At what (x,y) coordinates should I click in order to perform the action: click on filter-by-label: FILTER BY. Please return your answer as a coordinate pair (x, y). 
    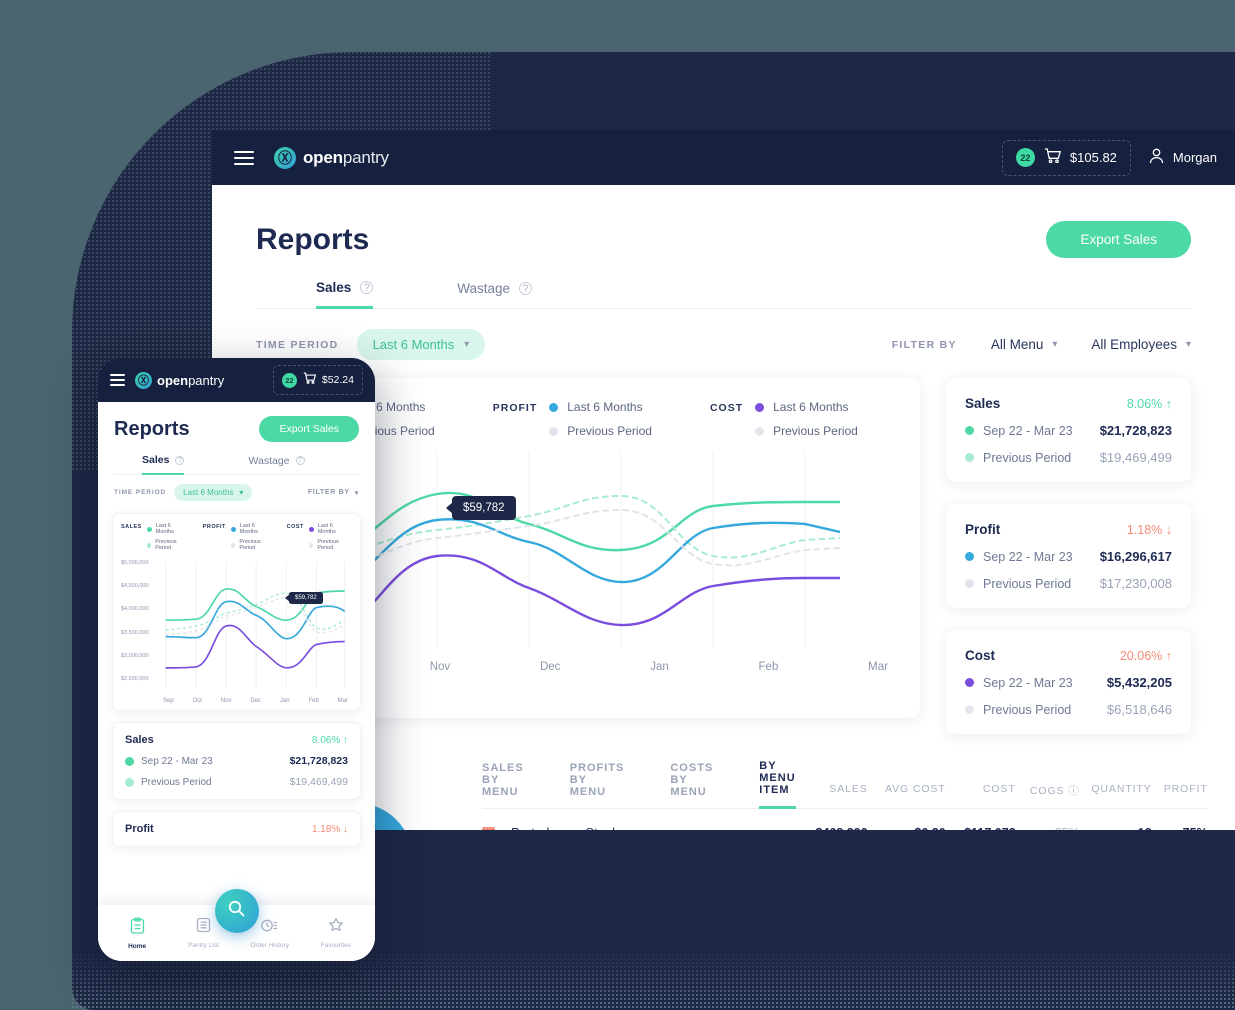
    Looking at the image, I should click on (328, 492).